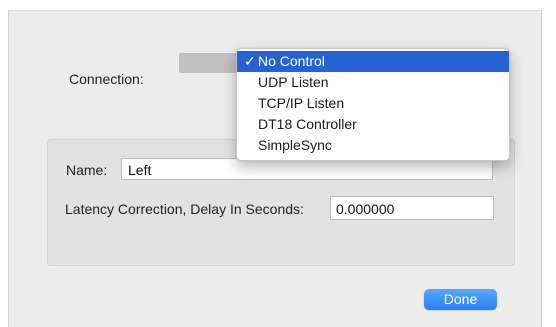 The width and height of the screenshot is (556, 327). Describe the element at coordinates (106, 79) in the screenshot. I see `connection-label: Connection:` at that location.